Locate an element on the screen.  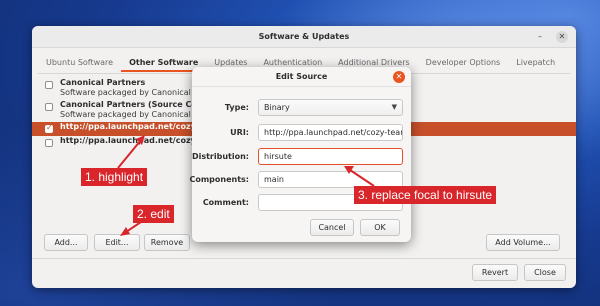
tab-developer-options: Developer Options is located at coordinates (463, 63).